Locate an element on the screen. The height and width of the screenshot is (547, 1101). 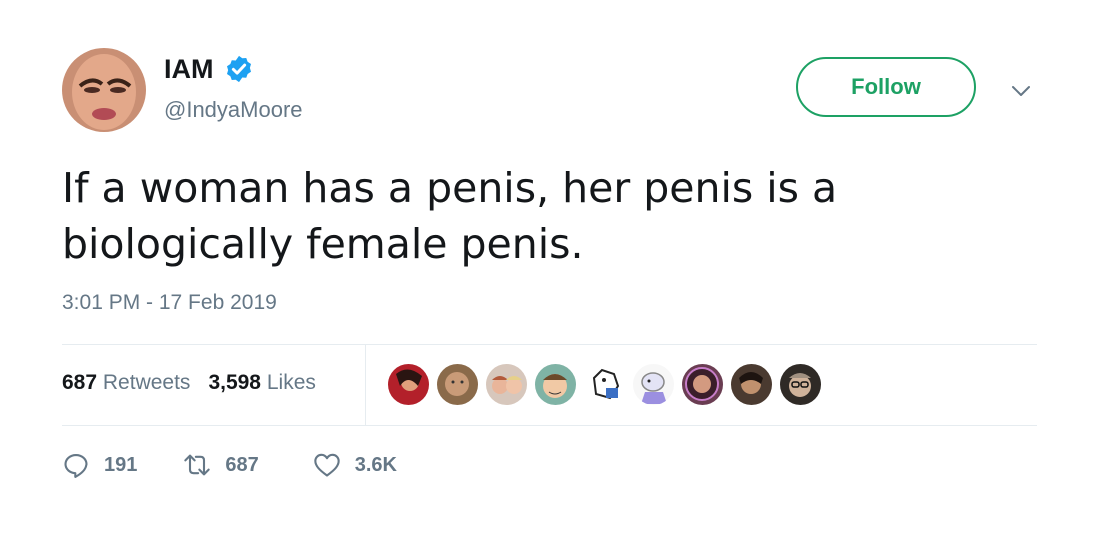
author-handle: @IndyaMoore is located at coordinates (233, 110).